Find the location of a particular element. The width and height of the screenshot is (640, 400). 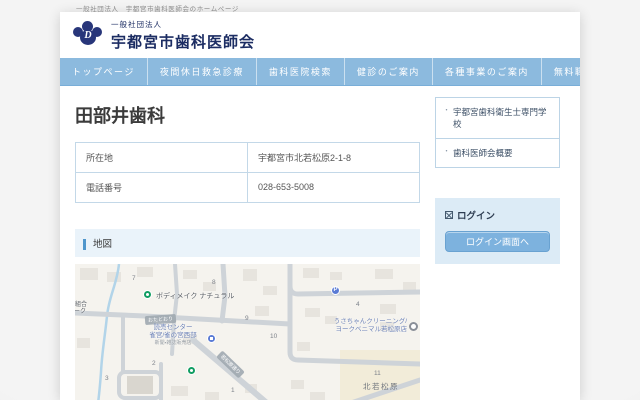

plot-number: 2 is located at coordinates (154, 363).